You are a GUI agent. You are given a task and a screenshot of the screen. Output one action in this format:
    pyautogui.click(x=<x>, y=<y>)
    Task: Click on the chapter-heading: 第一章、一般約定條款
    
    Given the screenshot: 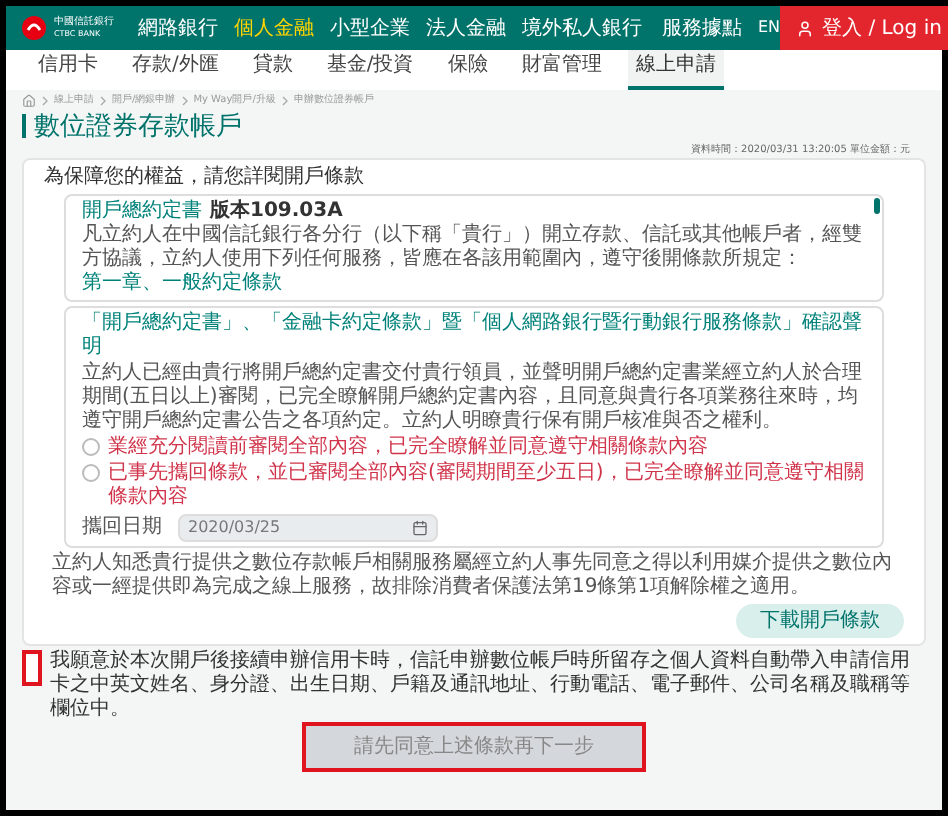 What is the action you would take?
    pyautogui.click(x=183, y=284)
    